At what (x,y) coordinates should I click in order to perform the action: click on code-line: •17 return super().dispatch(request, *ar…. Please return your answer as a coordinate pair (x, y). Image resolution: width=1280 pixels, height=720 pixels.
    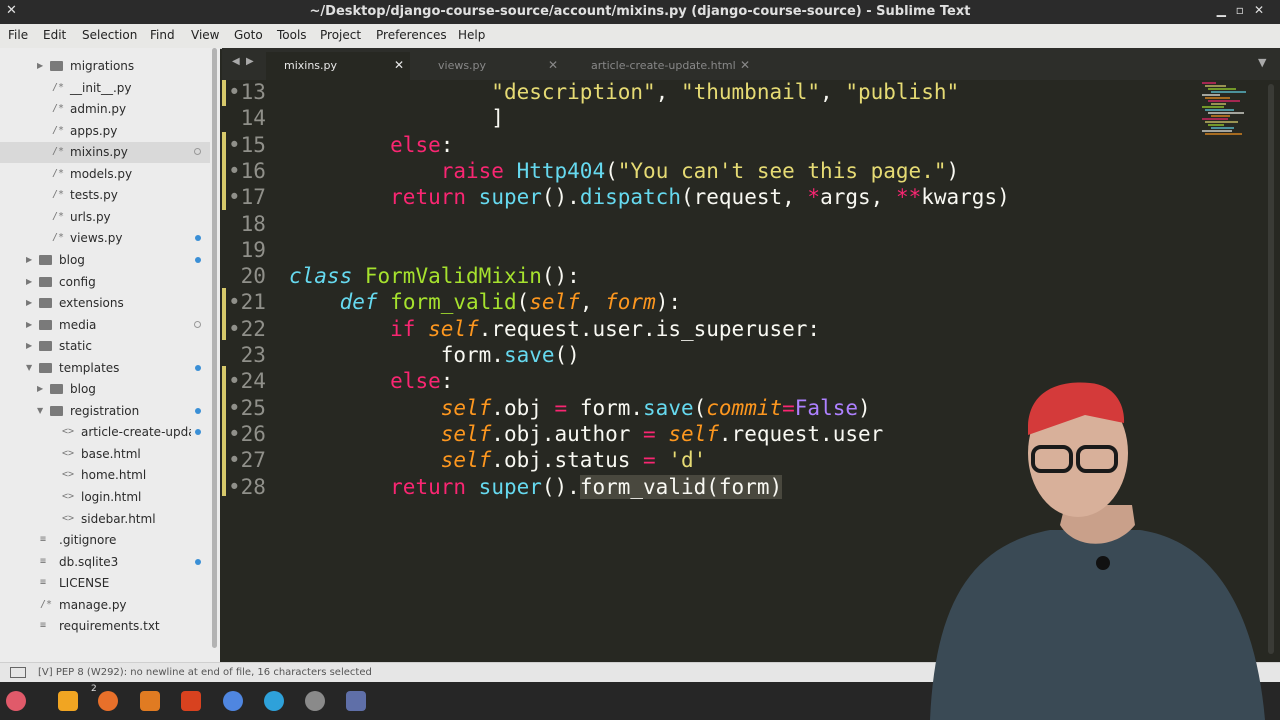
    Looking at the image, I should click on (751, 198).